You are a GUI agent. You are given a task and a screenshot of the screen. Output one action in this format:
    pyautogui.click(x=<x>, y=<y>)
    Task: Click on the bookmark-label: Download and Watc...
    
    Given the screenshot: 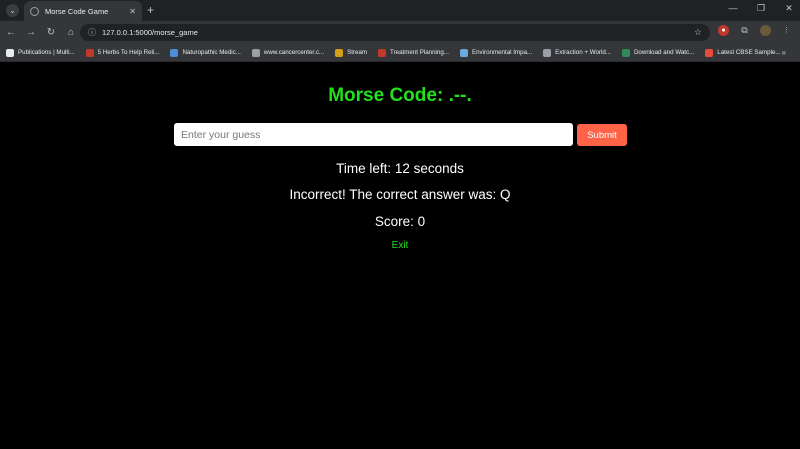 What is the action you would take?
    pyautogui.click(x=664, y=52)
    